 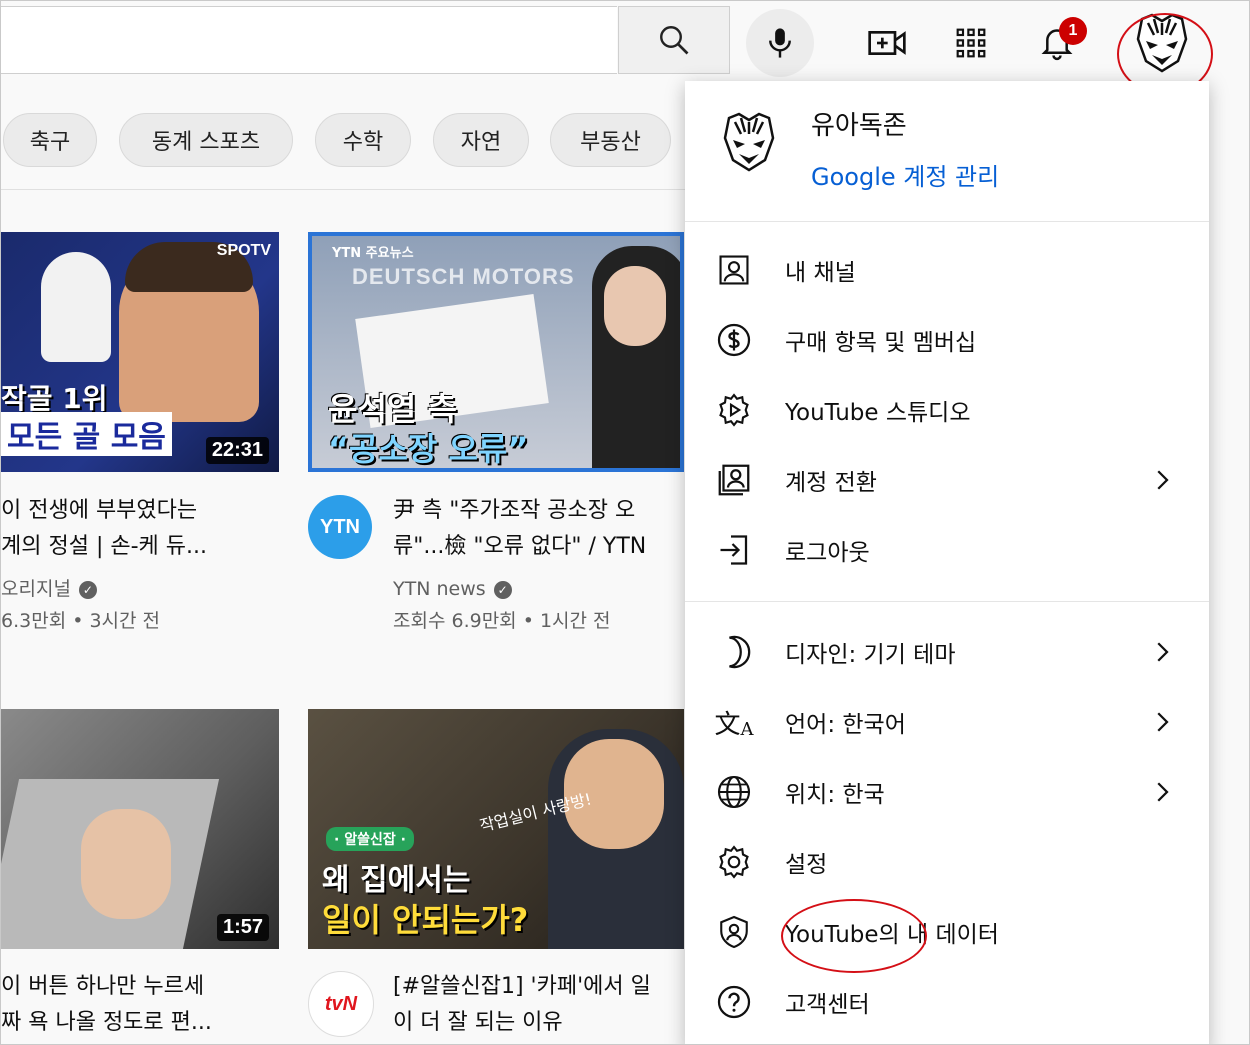 What do you see at coordinates (76, 307) in the screenshot?
I see `rooster-logo` at bounding box center [76, 307].